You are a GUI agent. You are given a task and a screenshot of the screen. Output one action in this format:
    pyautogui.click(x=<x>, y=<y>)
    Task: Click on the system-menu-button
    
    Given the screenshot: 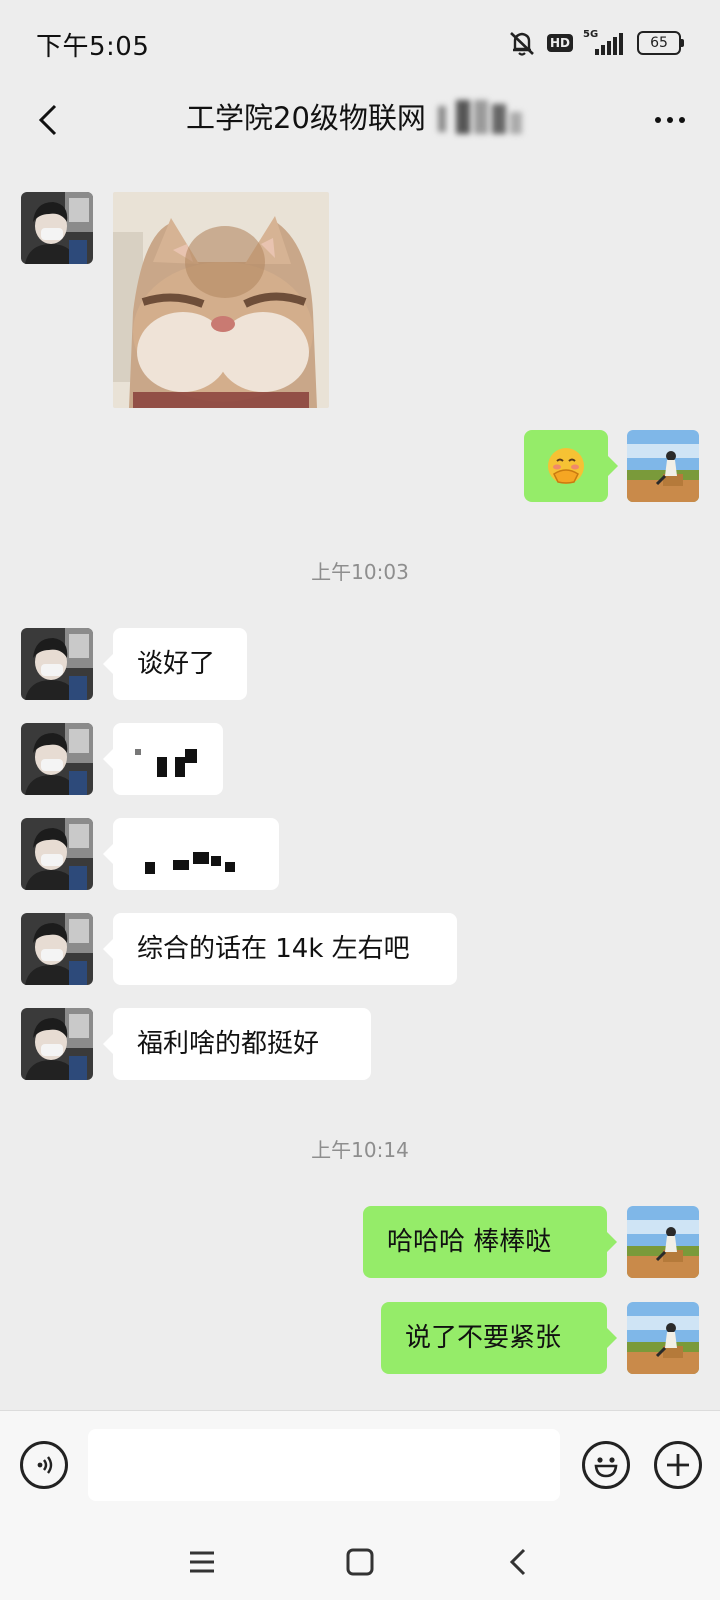 What is the action you would take?
    pyautogui.click(x=202, y=1562)
    